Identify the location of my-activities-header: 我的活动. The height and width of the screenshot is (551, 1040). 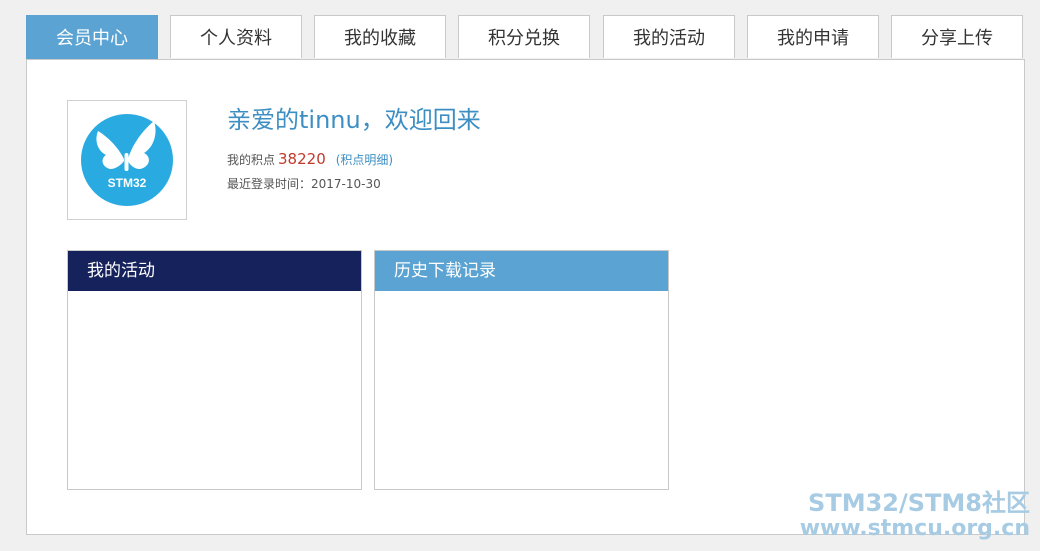
(214, 271).